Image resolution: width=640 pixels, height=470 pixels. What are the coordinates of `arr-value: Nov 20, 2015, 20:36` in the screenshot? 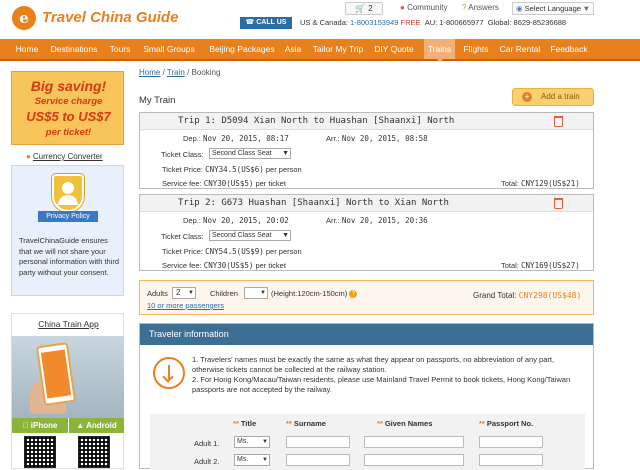 It's located at (384, 220).